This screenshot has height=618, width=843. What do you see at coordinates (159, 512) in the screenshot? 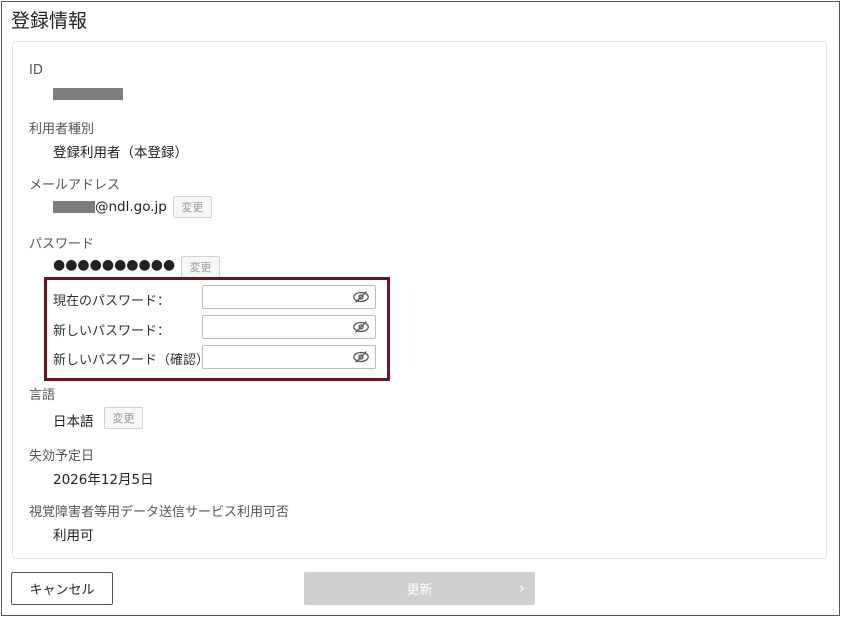
I see `accessibility-label: 視覚障害者等用データ送信サービス利用可否` at bounding box center [159, 512].